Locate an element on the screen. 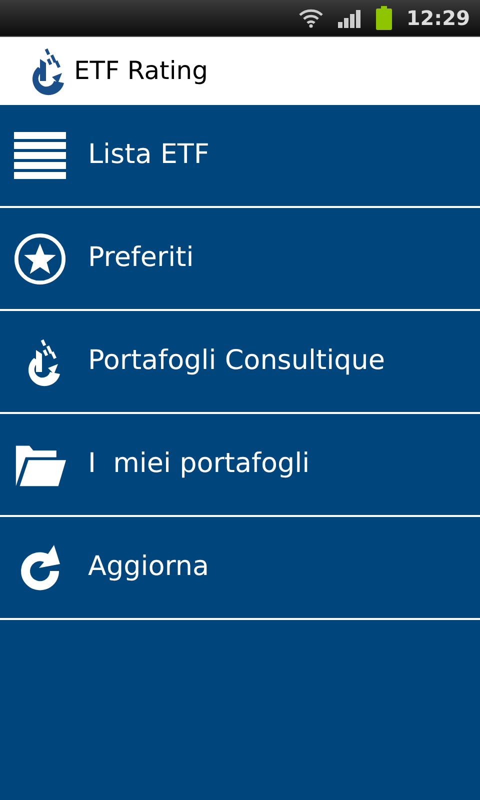 This screenshot has height=800, width=480. menu-label: I miei portafogli is located at coordinates (199, 464).